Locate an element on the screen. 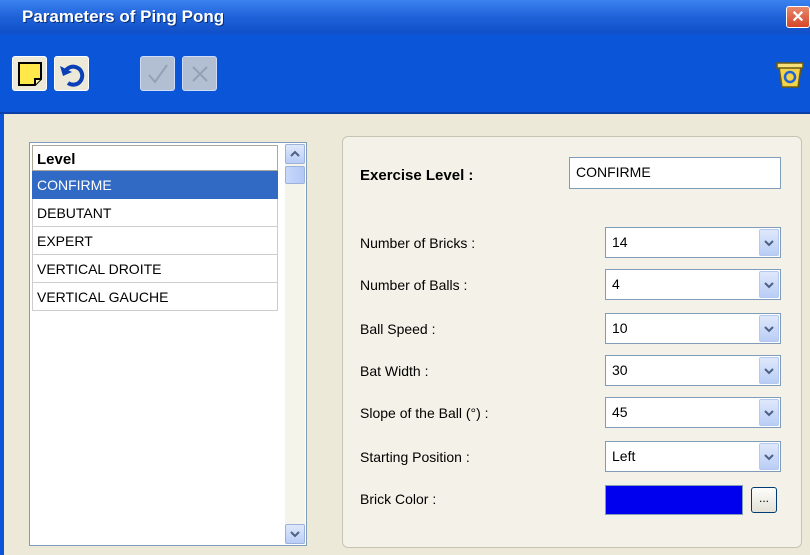  recycle-bin-button is located at coordinates (789, 73).